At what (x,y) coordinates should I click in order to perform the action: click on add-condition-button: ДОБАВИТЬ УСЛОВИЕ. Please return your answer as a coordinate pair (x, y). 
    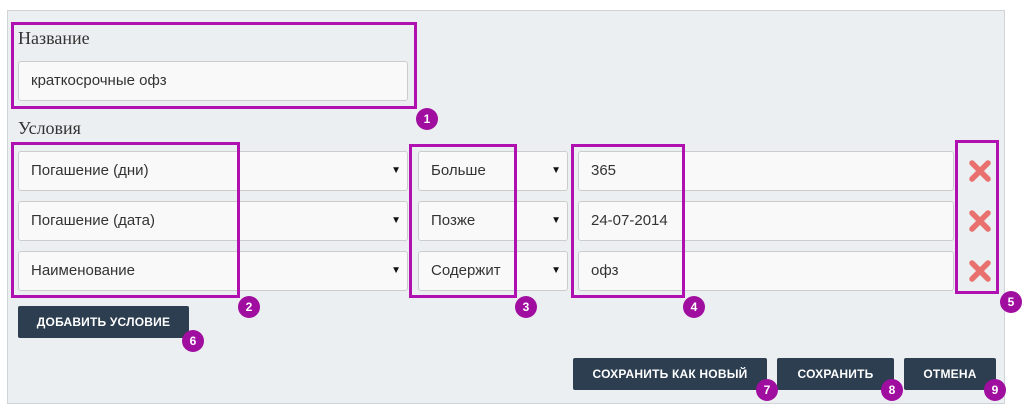
    Looking at the image, I should click on (103, 322).